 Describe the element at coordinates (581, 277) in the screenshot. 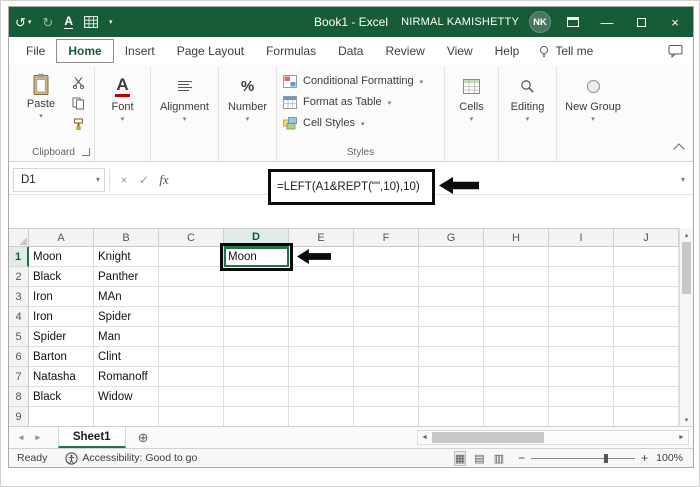

I see `cell-I2` at that location.